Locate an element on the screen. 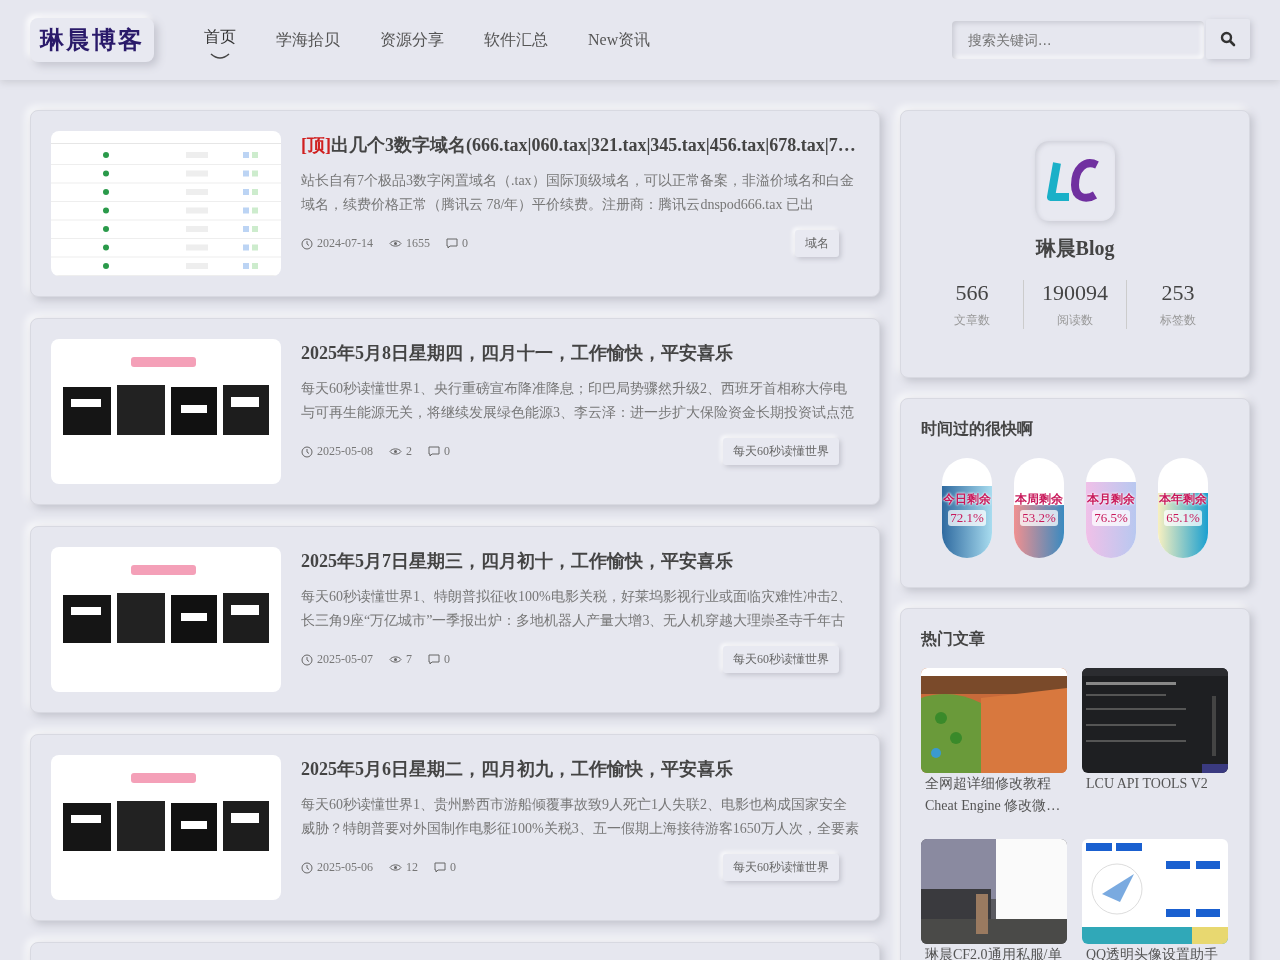  post-title: 2025年5月6日星期二，四月初九，工作愉快，平安喜乐 is located at coordinates (580, 769).